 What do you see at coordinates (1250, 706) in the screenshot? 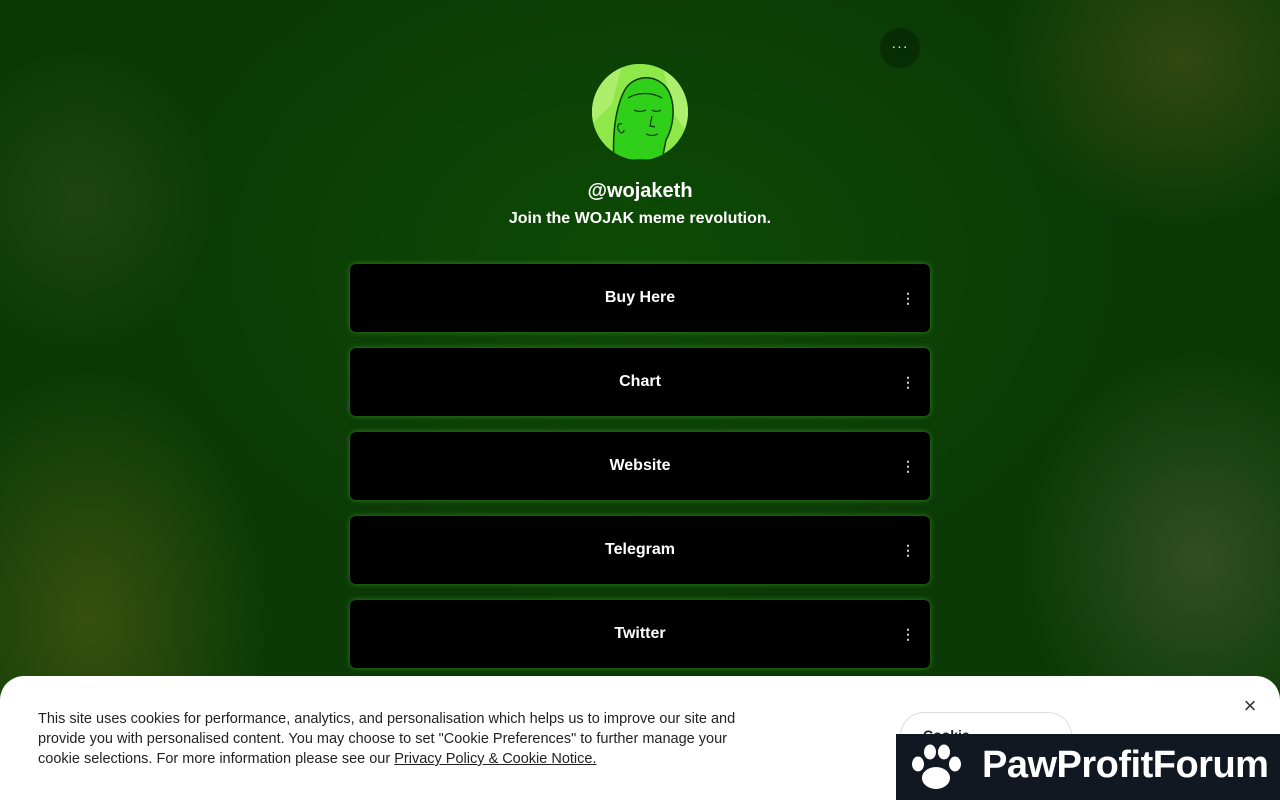
I see `close-icon: ×` at bounding box center [1250, 706].